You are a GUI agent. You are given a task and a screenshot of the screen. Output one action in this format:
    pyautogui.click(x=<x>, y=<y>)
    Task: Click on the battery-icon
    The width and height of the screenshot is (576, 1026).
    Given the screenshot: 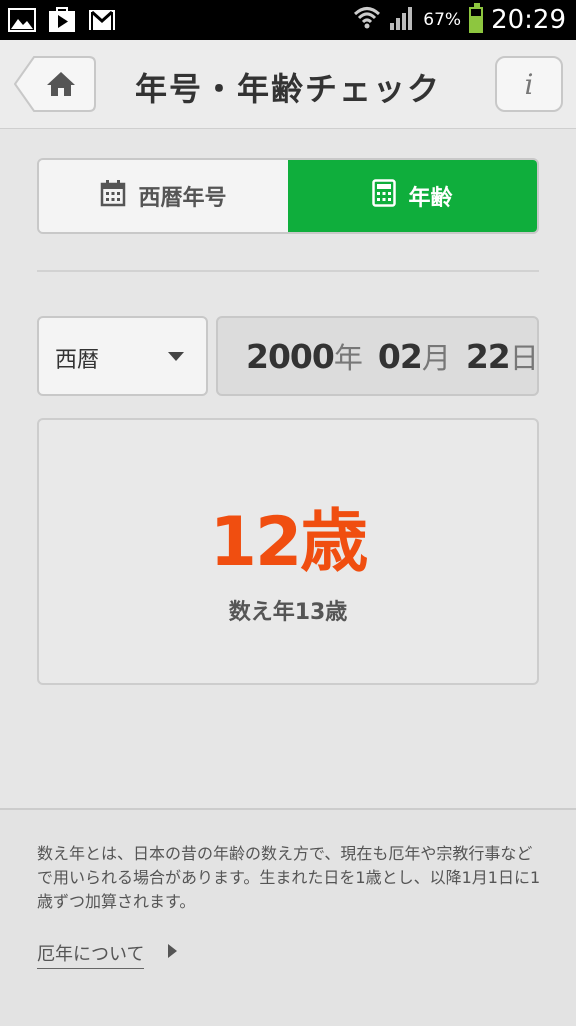 What is the action you would take?
    pyautogui.click(x=476, y=18)
    